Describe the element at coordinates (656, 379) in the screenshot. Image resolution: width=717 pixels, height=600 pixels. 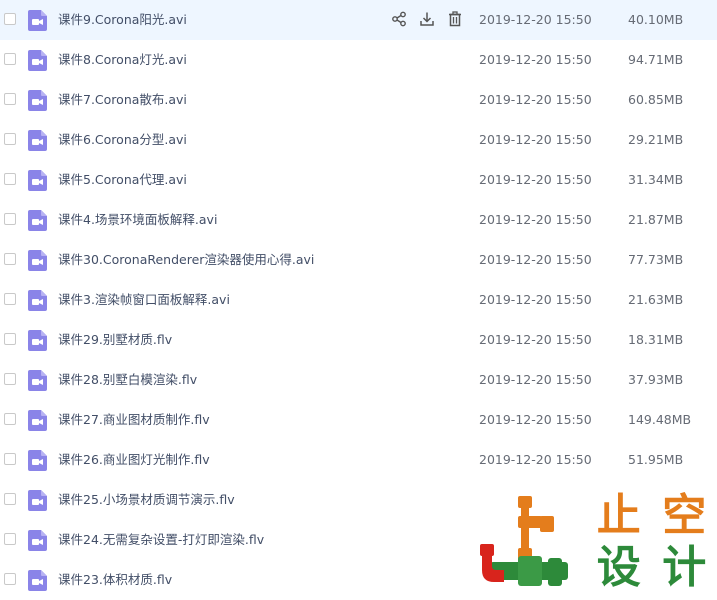
I see `file-size: 37.93MB` at that location.